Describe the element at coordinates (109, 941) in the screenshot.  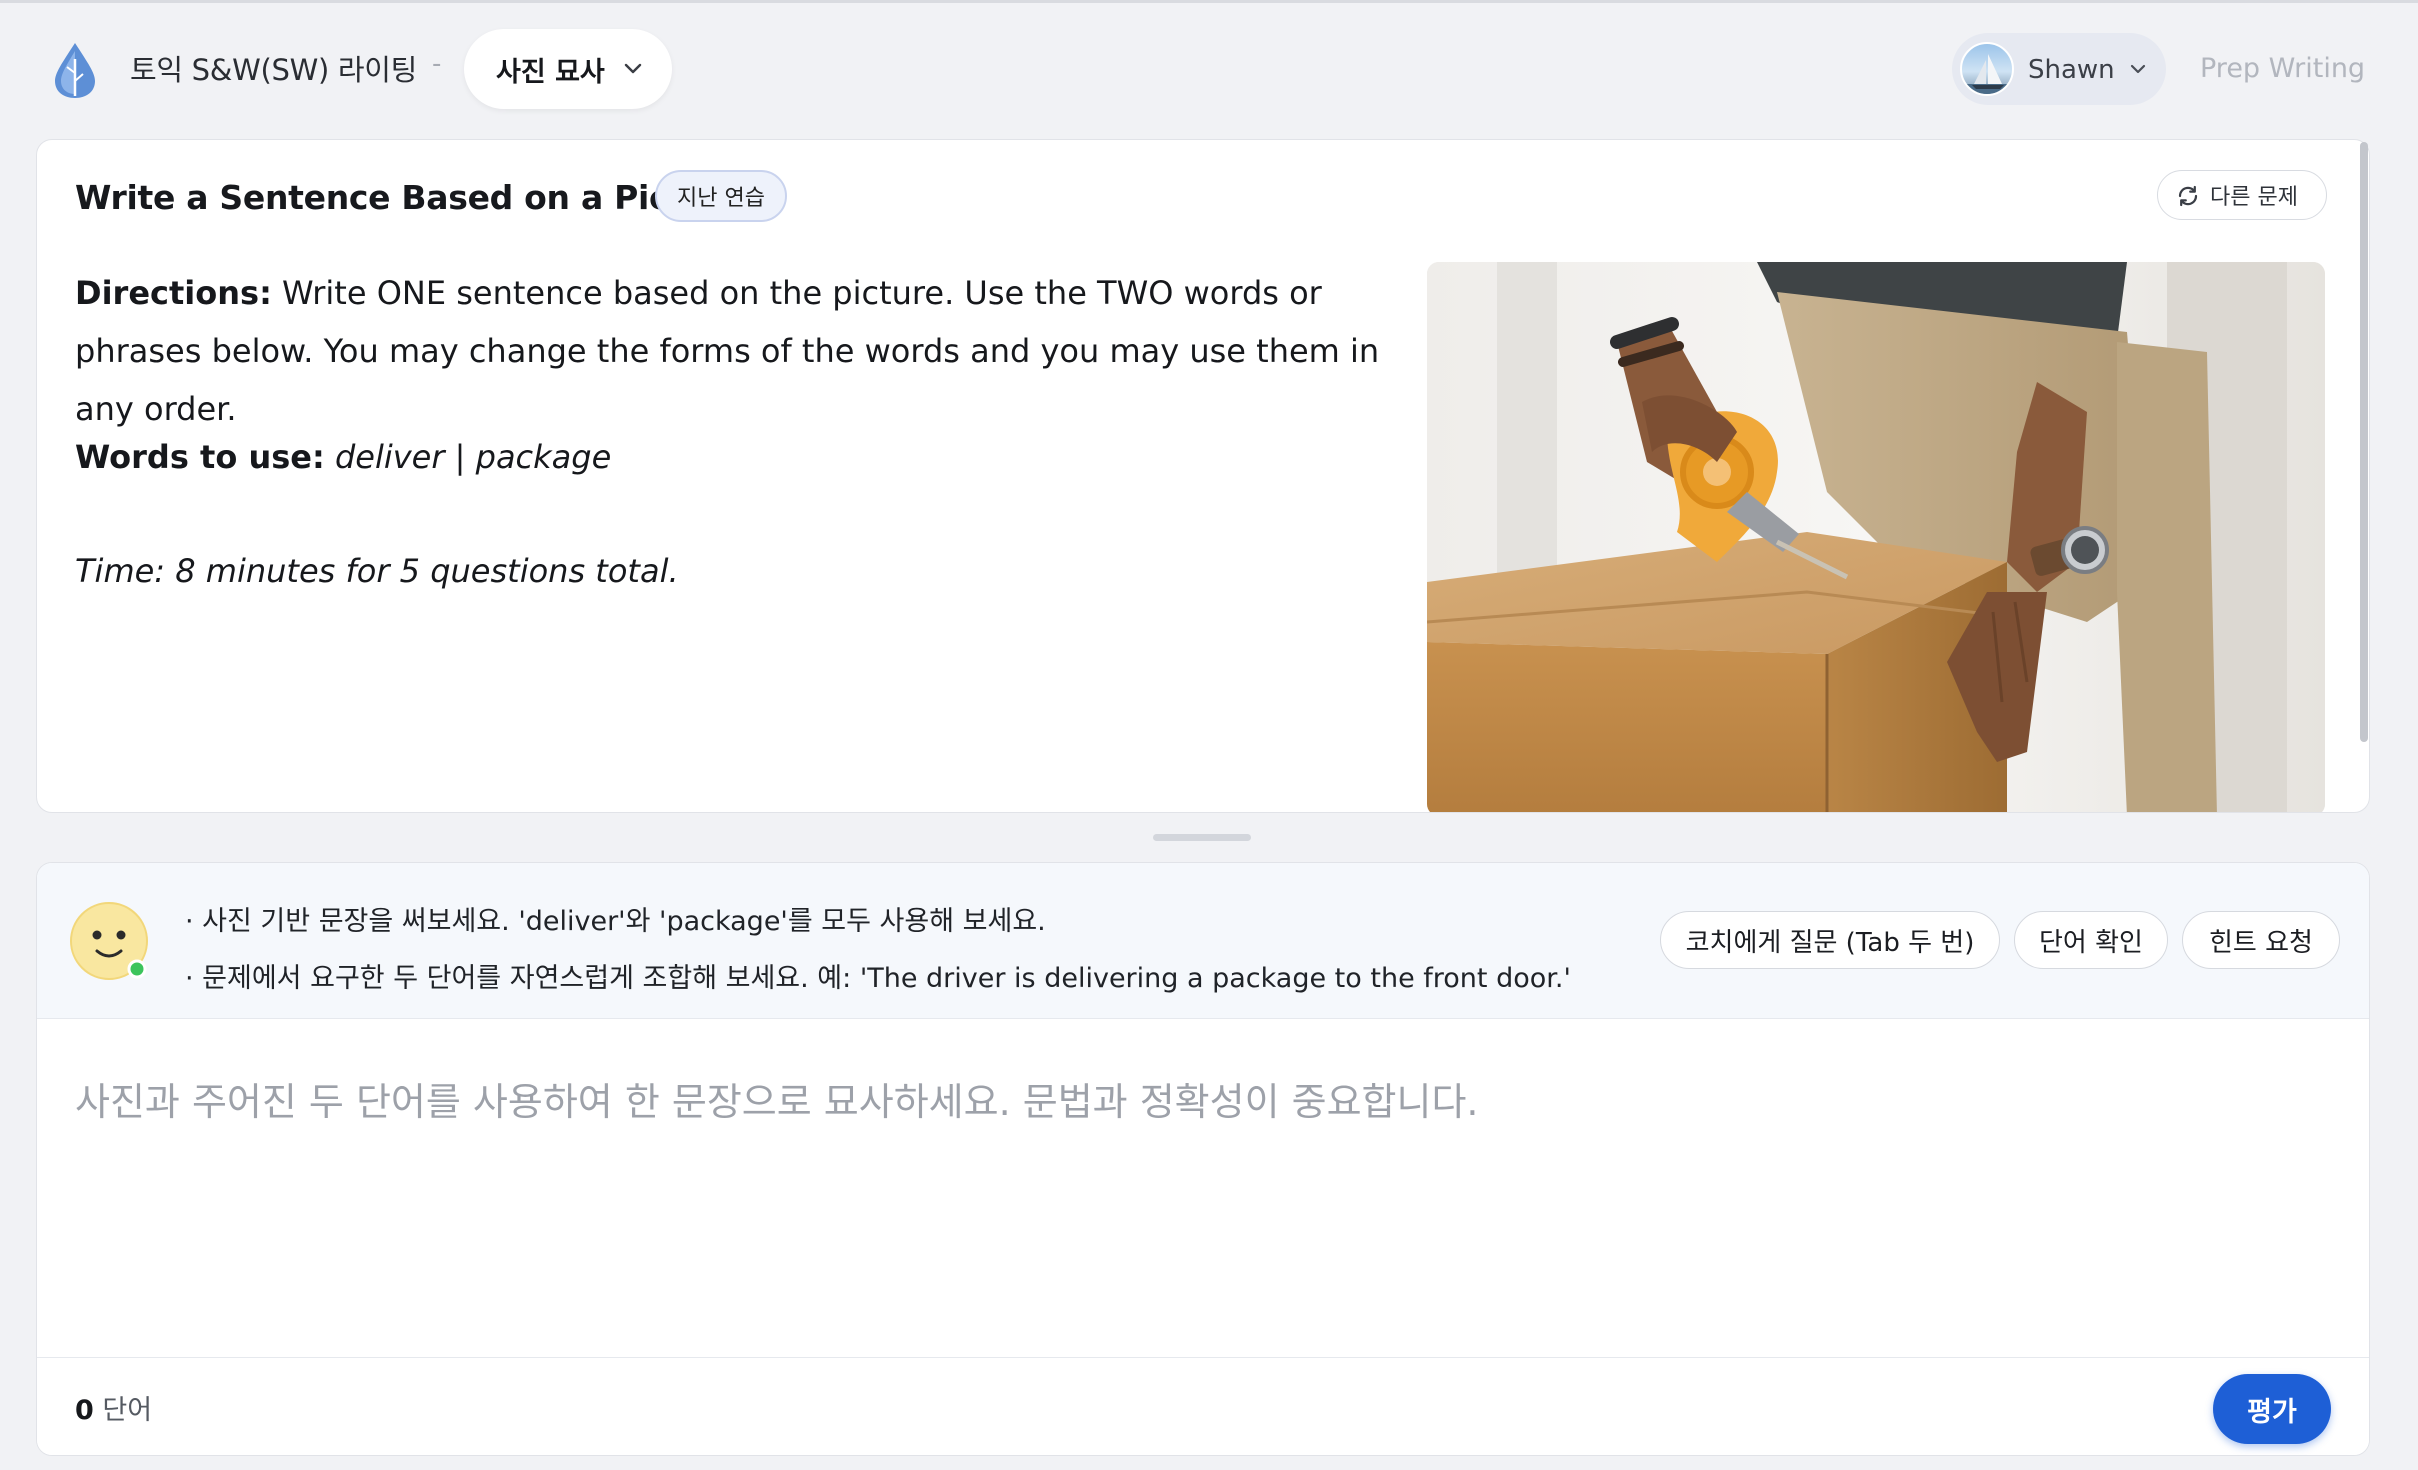
I see `smiley-coach-icon` at that location.